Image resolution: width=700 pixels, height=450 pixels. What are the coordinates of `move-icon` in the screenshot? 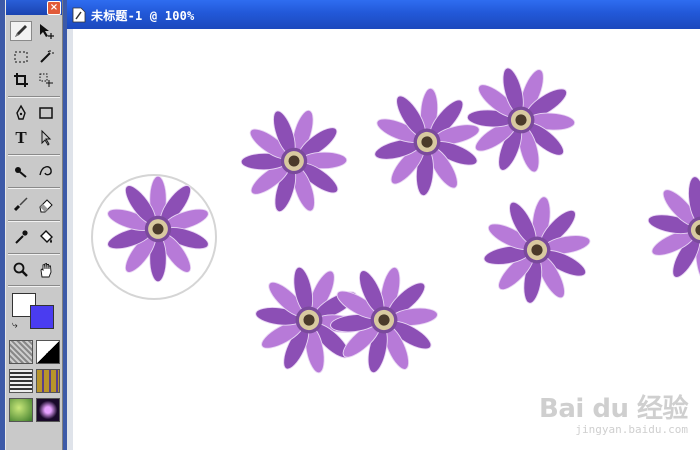 It's located at (46, 31).